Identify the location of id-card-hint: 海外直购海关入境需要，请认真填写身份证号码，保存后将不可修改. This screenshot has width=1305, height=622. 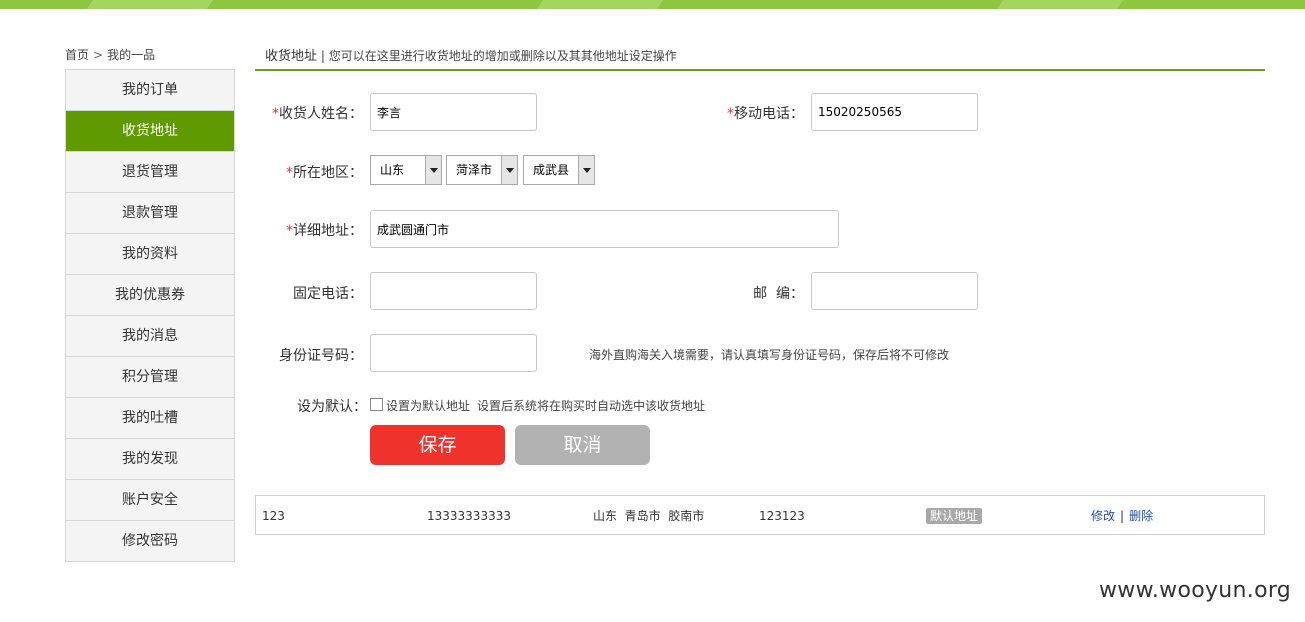
(769, 355).